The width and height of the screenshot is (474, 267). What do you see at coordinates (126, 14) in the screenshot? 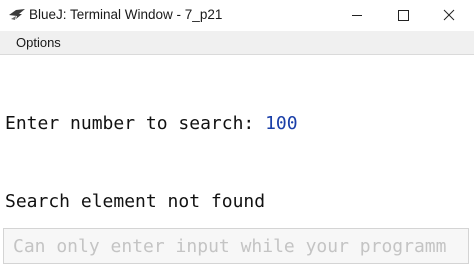
I see `window-title: BlueJ: Terminal Window - 7_p21` at bounding box center [126, 14].